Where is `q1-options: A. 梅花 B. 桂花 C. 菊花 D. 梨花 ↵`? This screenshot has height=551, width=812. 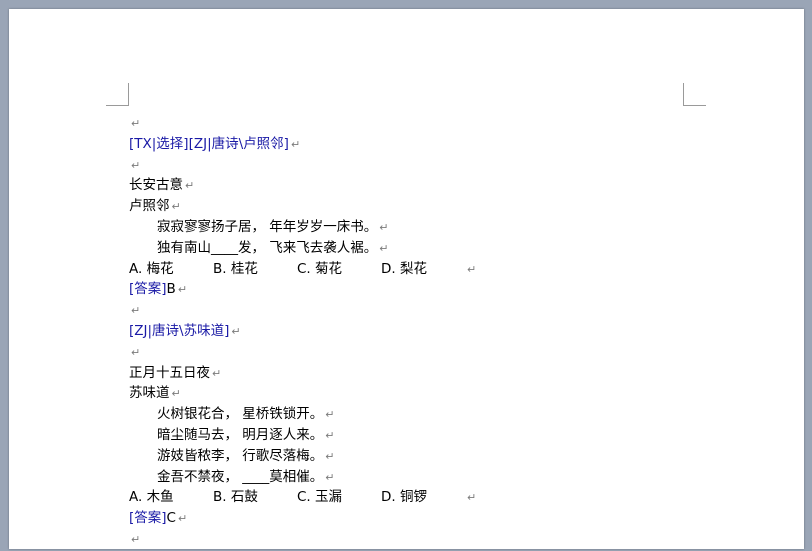 q1-options: A. 梅花 B. 桂花 C. 菊花 D. 梨花 ↵ is located at coordinates (419, 269).